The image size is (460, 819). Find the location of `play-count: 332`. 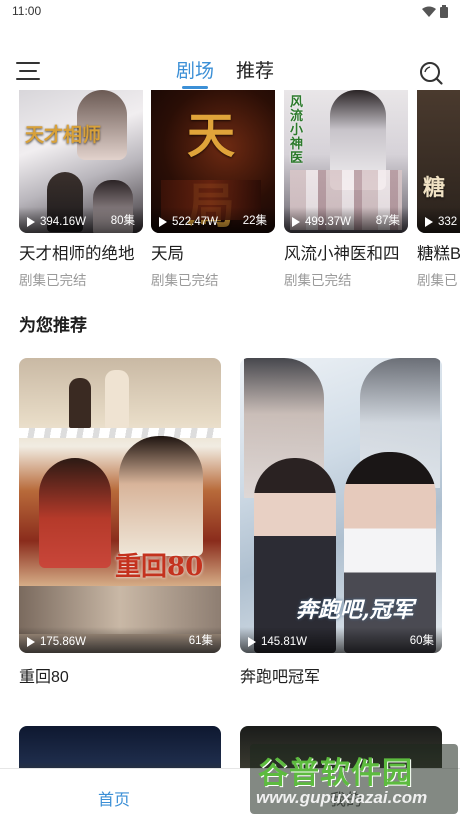

play-count: 332 is located at coordinates (441, 222).